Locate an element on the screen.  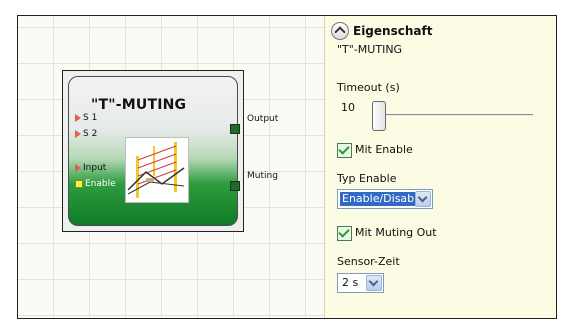
output-label-output: Output is located at coordinates (263, 119).